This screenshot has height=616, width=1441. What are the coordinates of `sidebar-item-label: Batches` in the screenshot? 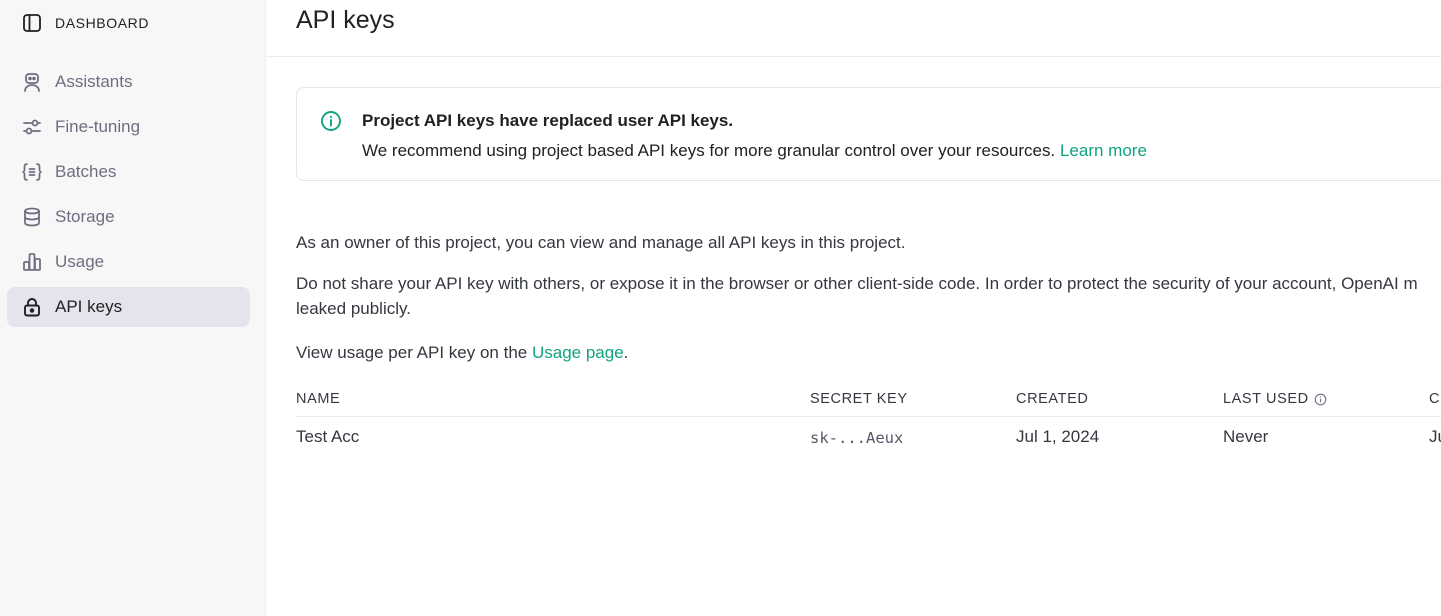 It's located at (86, 171).